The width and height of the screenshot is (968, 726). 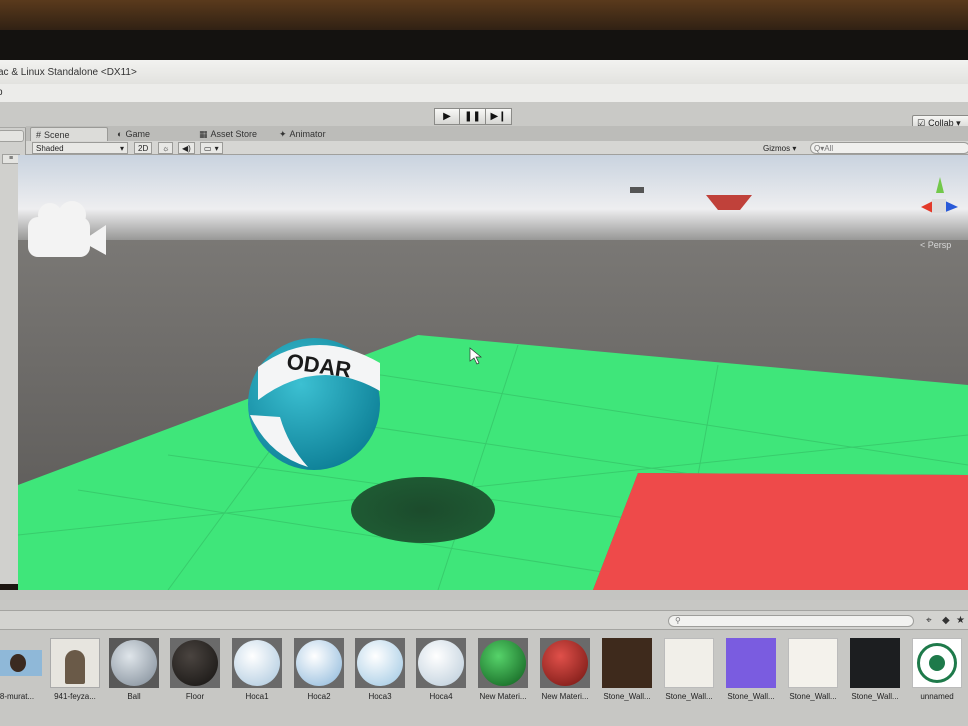 What do you see at coordinates (57, 134) in the screenshot?
I see `tab-scene-label: Scene` at bounding box center [57, 134].